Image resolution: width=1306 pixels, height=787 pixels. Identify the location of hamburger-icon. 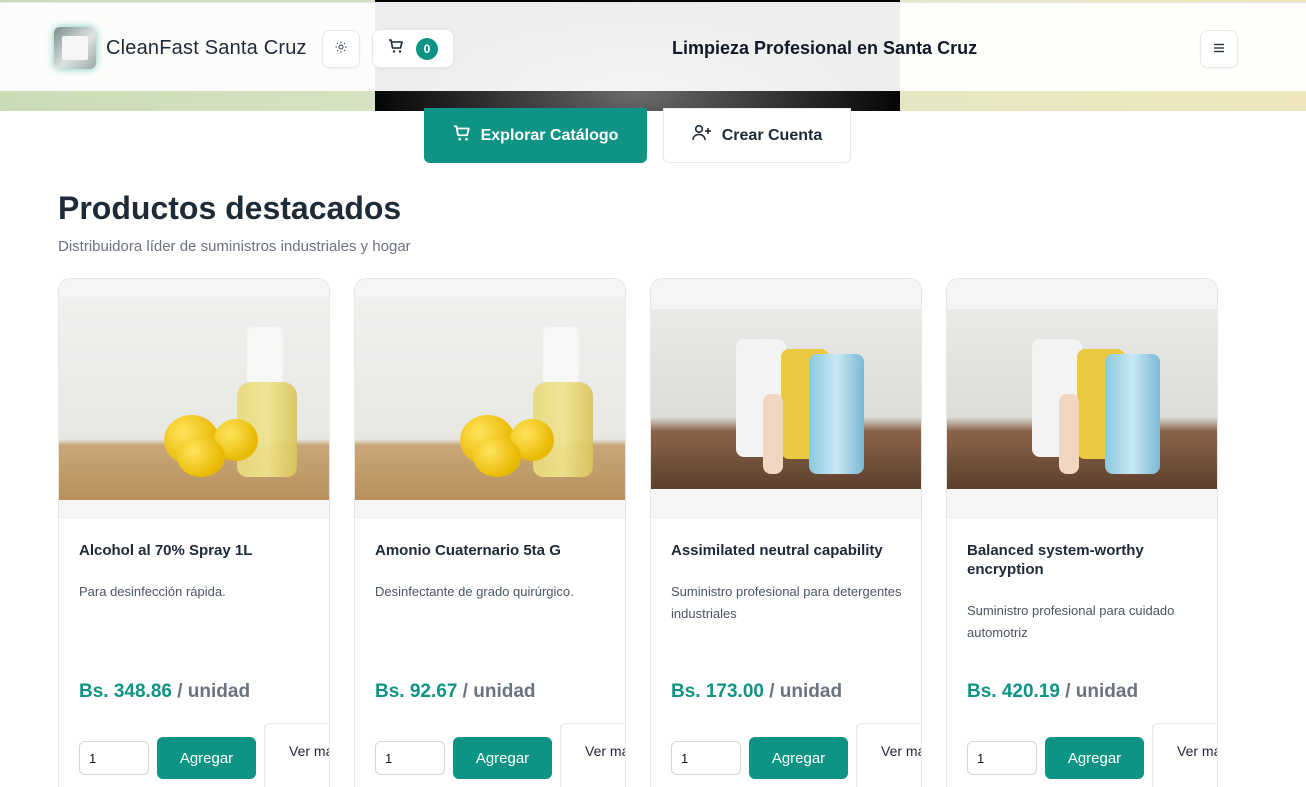
(1219, 49).